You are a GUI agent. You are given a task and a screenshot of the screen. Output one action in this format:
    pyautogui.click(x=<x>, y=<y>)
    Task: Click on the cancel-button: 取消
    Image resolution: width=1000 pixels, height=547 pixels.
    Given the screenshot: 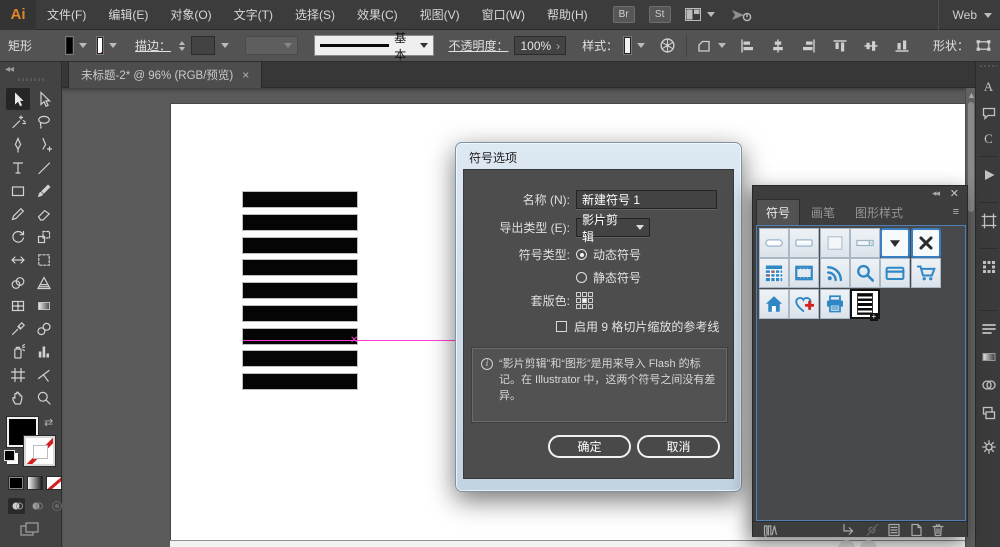 What is the action you would take?
    pyautogui.click(x=678, y=446)
    